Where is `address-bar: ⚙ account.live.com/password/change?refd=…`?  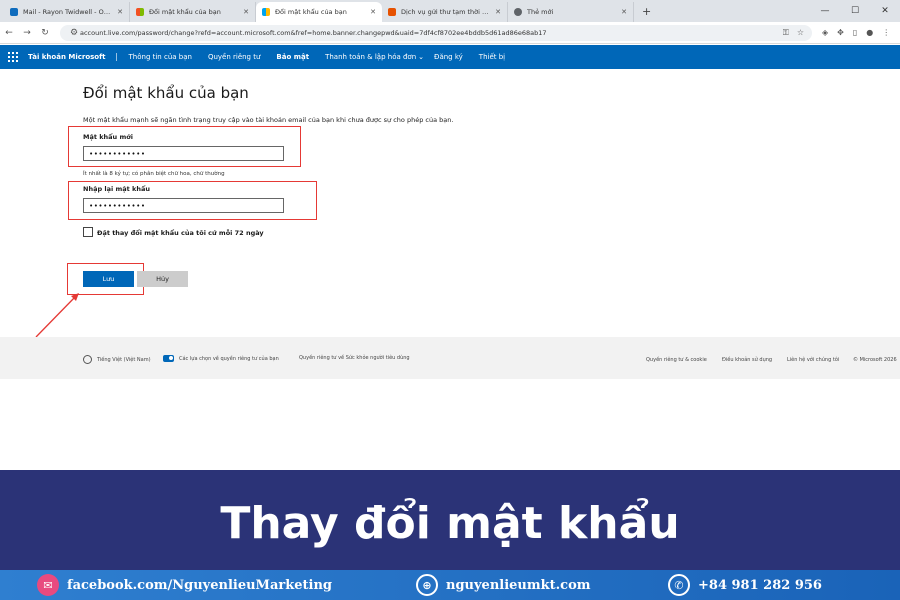 address-bar: ⚙ account.live.com/password/change?refd=… is located at coordinates (436, 32).